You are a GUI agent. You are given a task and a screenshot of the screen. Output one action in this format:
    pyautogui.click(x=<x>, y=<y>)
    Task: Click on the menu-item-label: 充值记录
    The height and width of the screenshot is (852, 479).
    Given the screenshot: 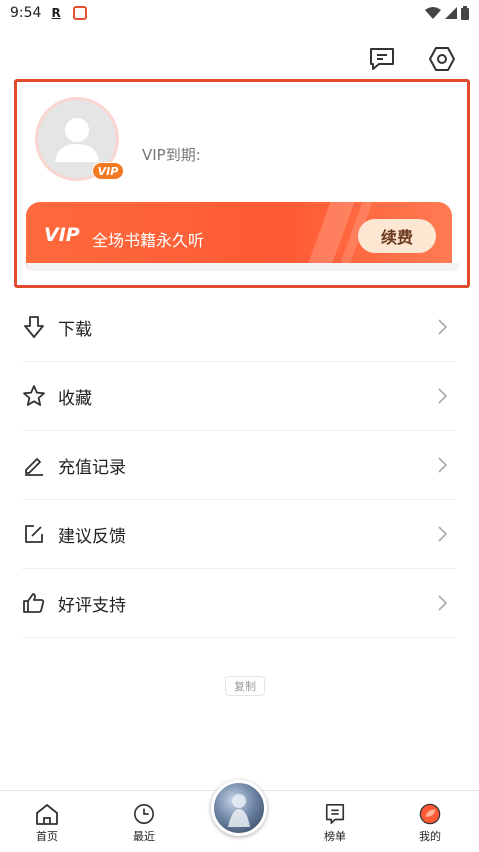 What is the action you would take?
    pyautogui.click(x=92, y=467)
    